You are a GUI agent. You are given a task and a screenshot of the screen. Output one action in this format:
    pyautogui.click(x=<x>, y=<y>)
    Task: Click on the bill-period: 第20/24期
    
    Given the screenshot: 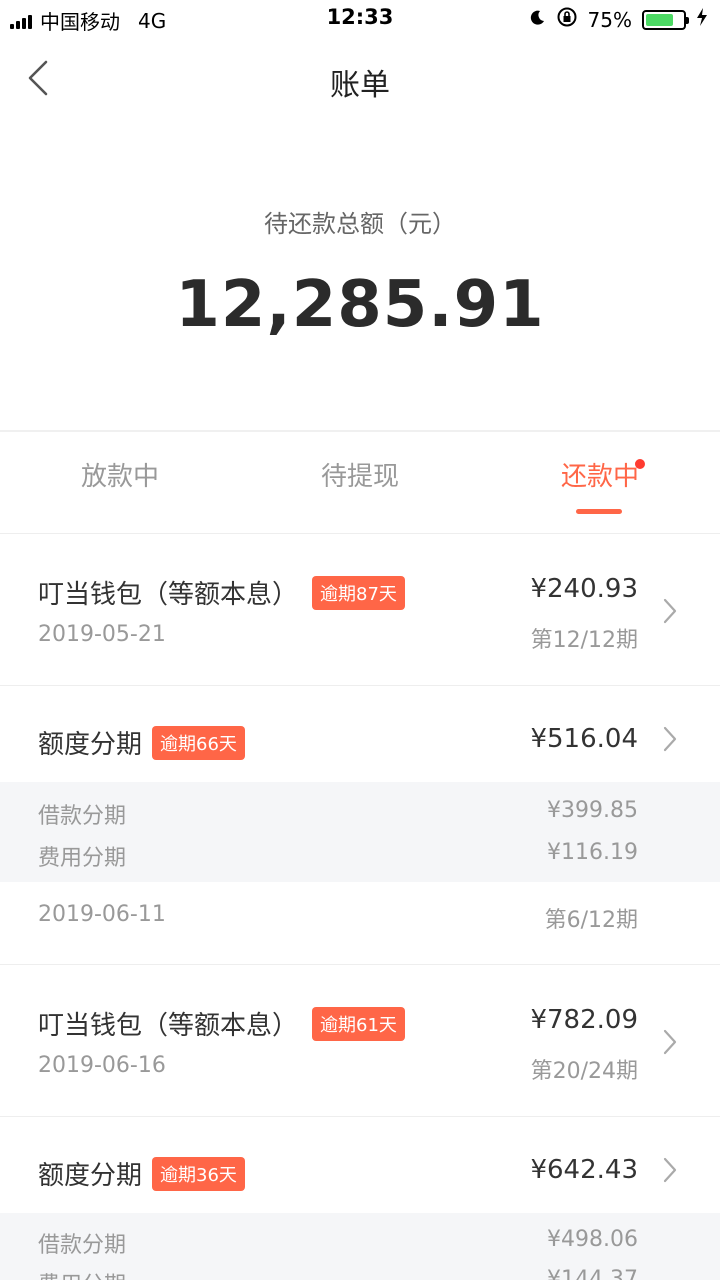 What is the action you would take?
    pyautogui.click(x=584, y=1071)
    